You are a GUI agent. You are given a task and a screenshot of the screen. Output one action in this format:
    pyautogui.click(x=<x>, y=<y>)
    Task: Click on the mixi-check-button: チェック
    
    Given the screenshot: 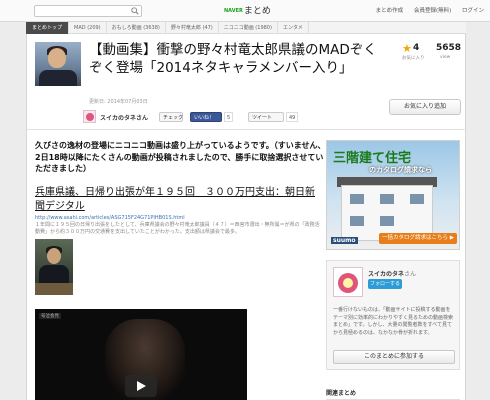 What is the action you would take?
    pyautogui.click(x=171, y=117)
    